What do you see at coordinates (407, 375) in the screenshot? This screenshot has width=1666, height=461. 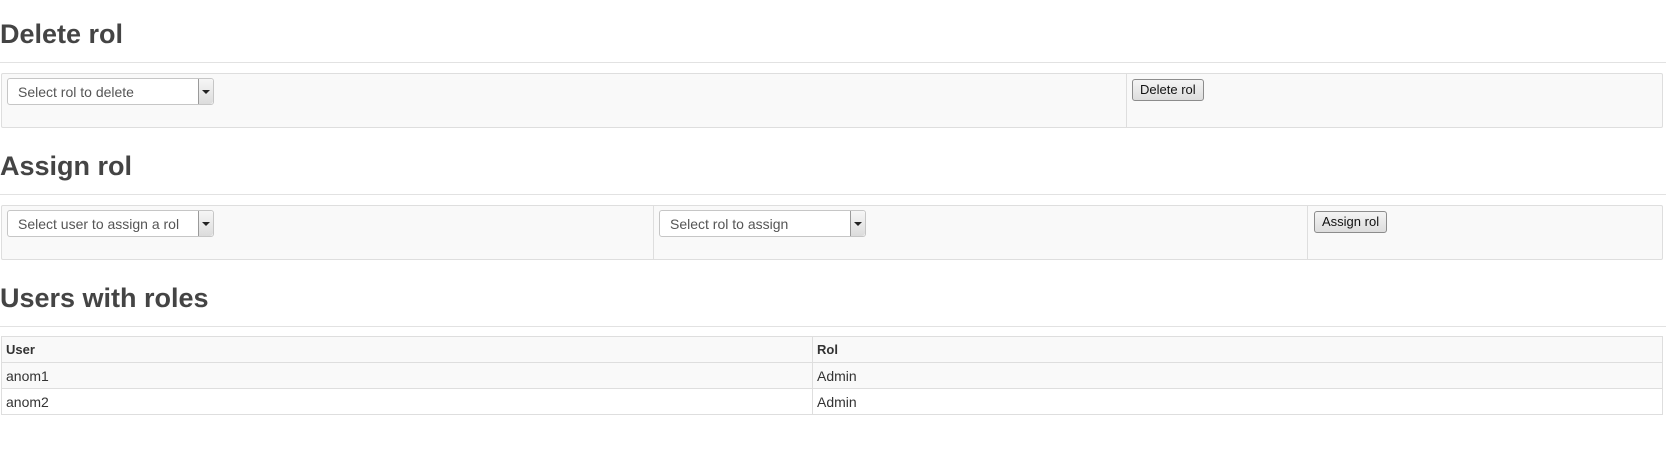 I see `user-cell: anom1` at bounding box center [407, 375].